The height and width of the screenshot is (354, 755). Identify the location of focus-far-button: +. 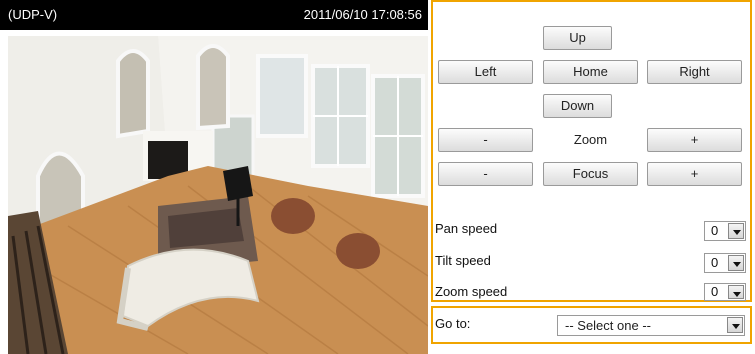
(694, 174).